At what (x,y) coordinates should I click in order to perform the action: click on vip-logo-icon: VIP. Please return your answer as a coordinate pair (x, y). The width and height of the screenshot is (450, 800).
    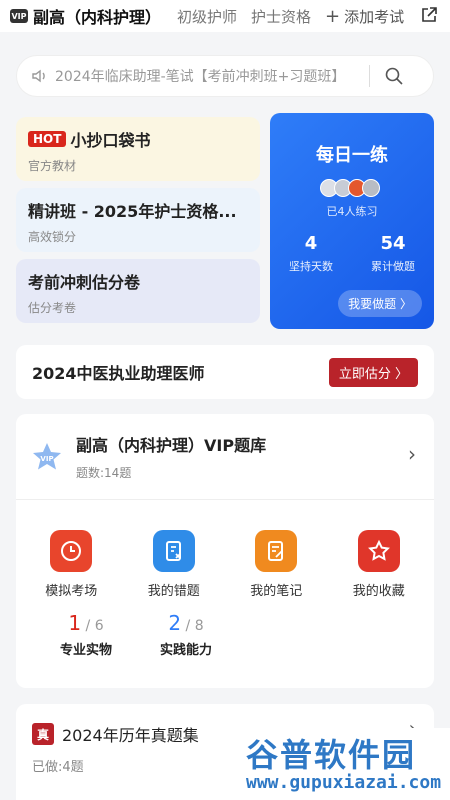
    Looking at the image, I should click on (19, 16).